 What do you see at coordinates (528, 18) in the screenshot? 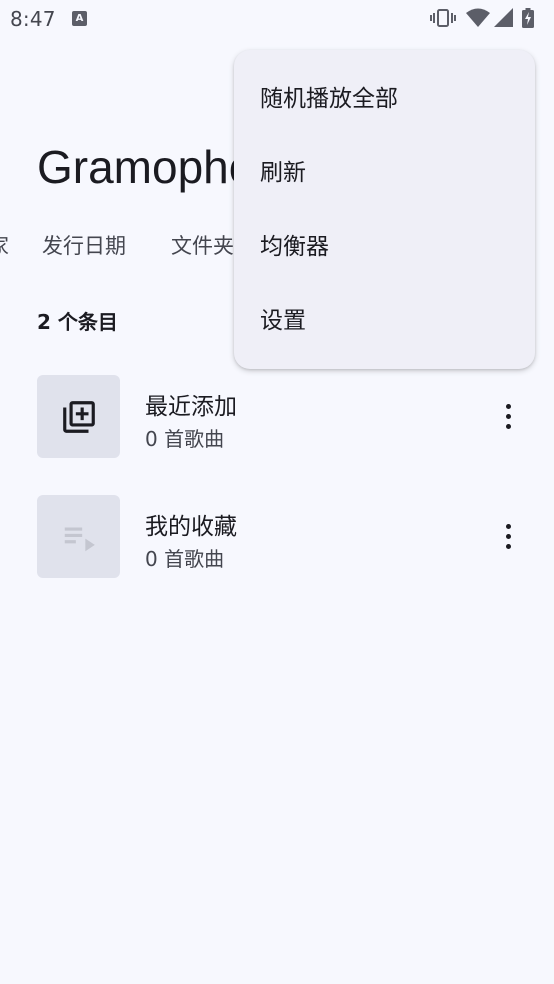
I see `battery-charging-icon` at bounding box center [528, 18].